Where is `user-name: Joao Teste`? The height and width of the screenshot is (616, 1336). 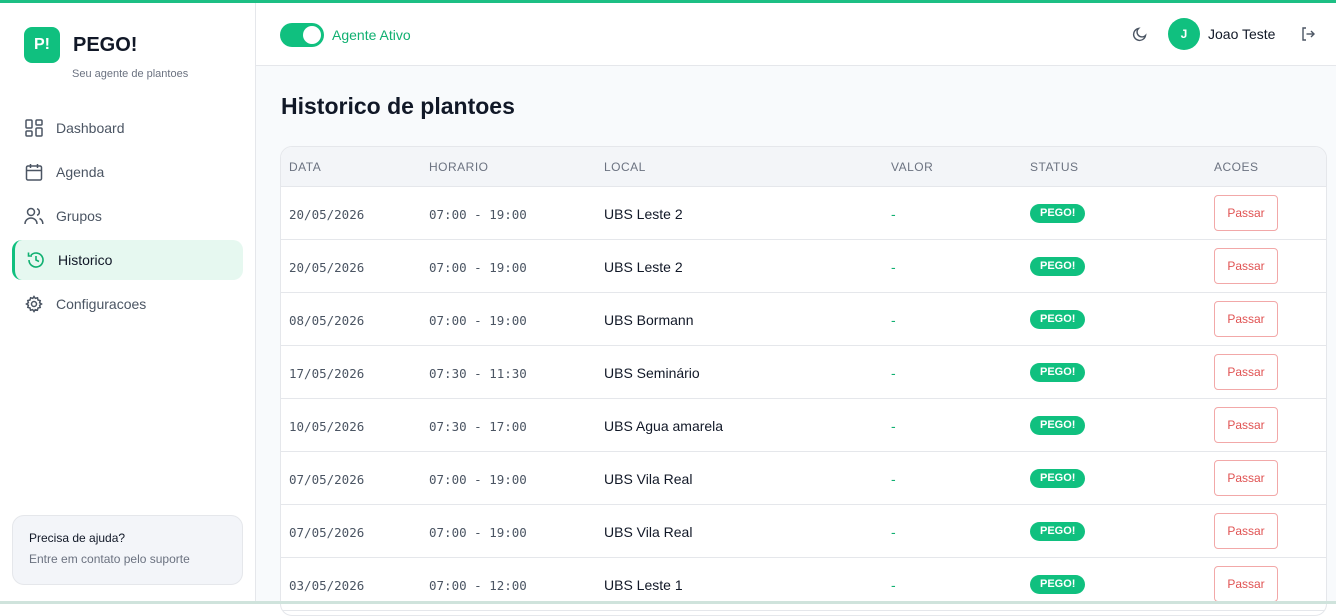
user-name: Joao Teste is located at coordinates (1242, 34).